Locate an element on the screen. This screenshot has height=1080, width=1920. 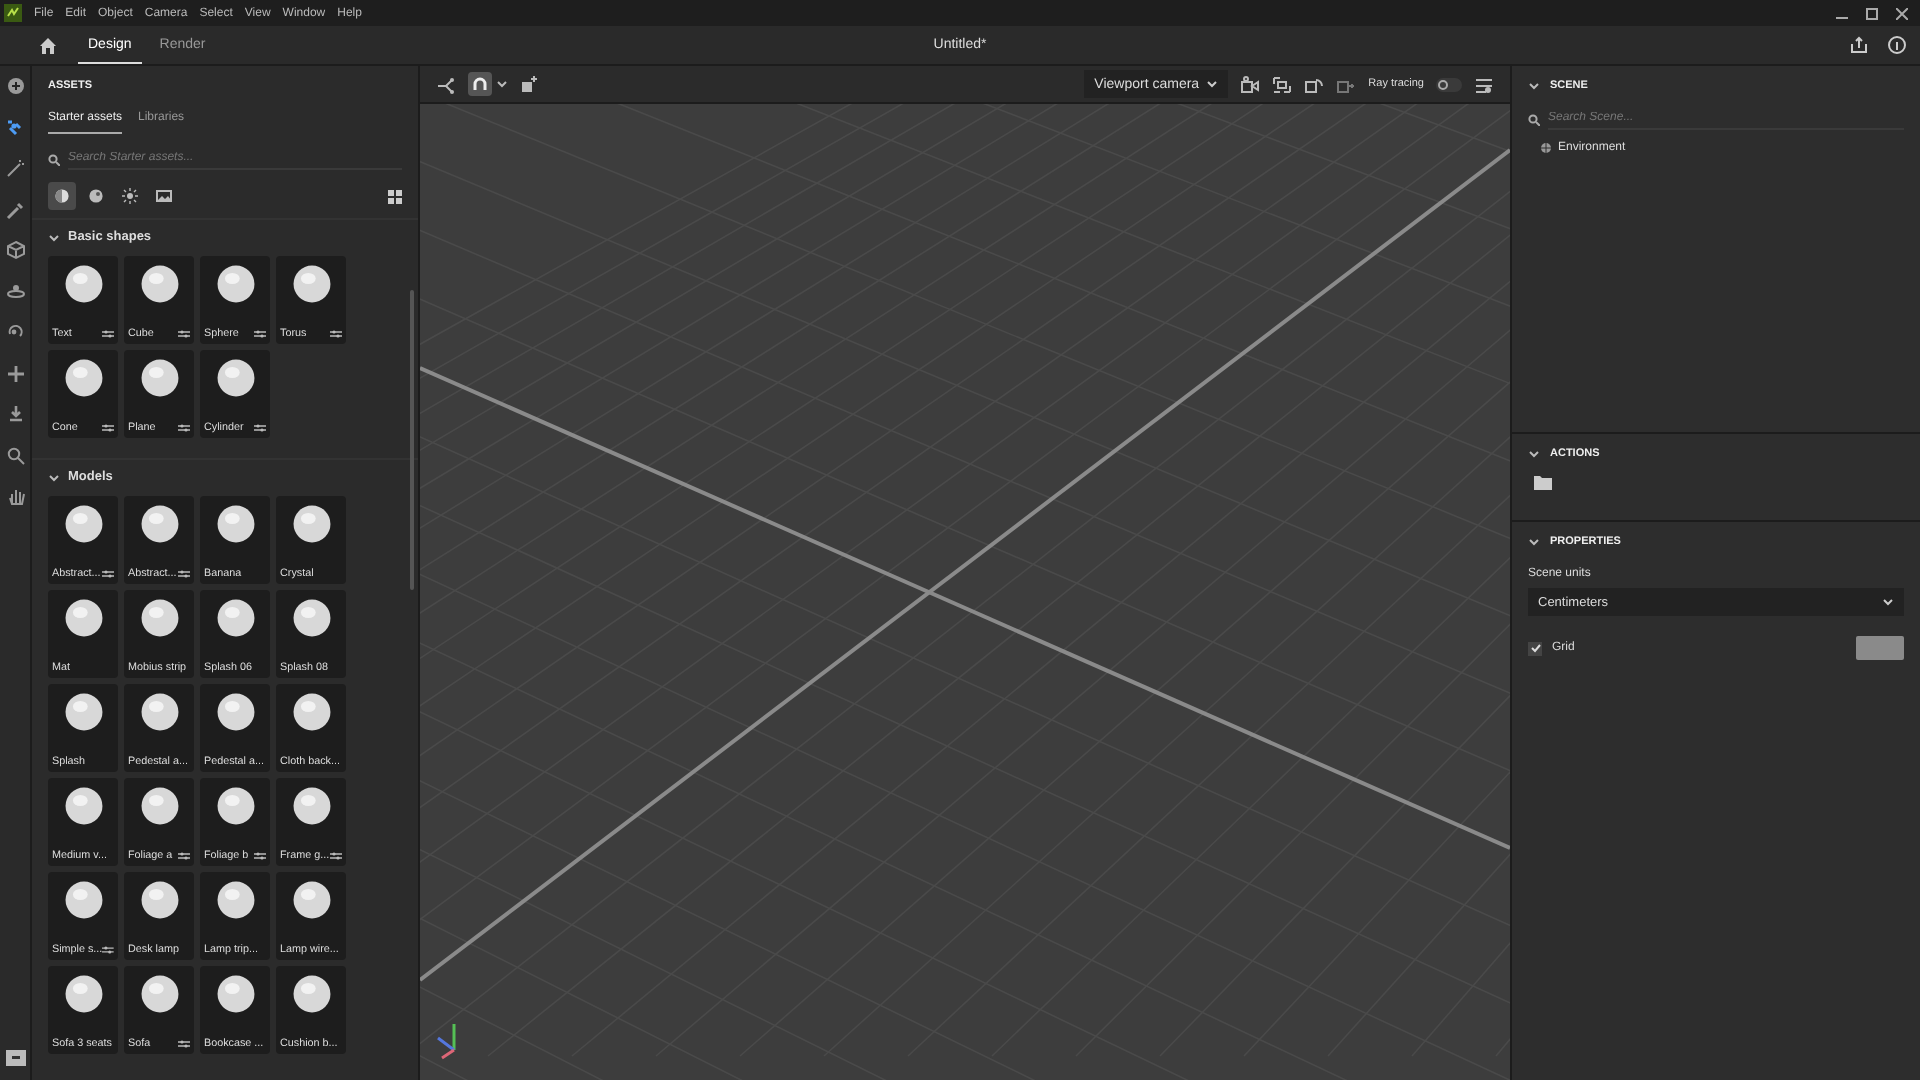
sphere-icon is located at coordinates (96, 196).